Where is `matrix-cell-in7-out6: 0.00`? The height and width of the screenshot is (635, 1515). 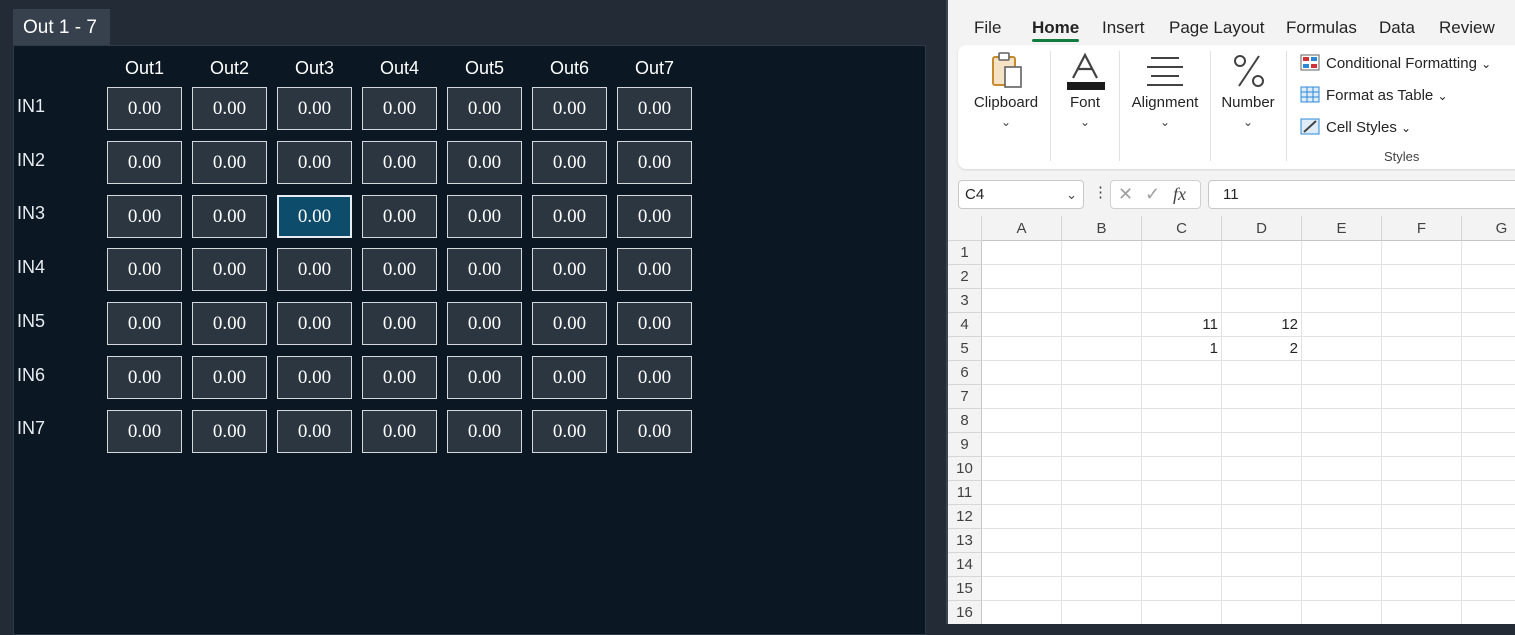
matrix-cell-in7-out6: 0.00 is located at coordinates (569, 431).